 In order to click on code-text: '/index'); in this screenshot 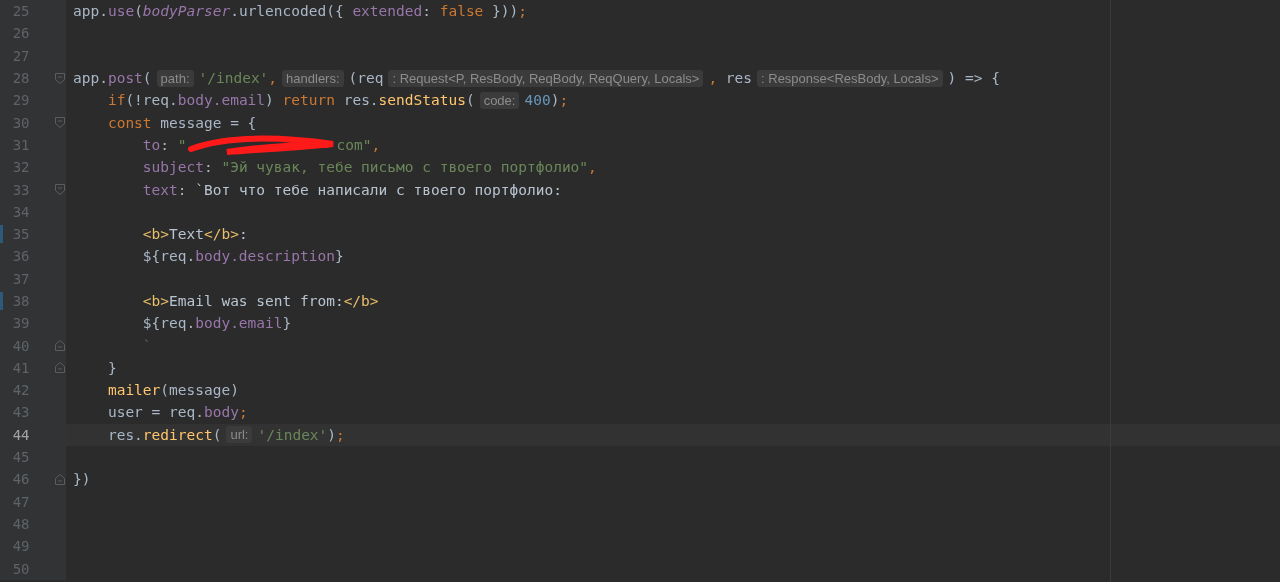, I will do `click(301, 434)`.